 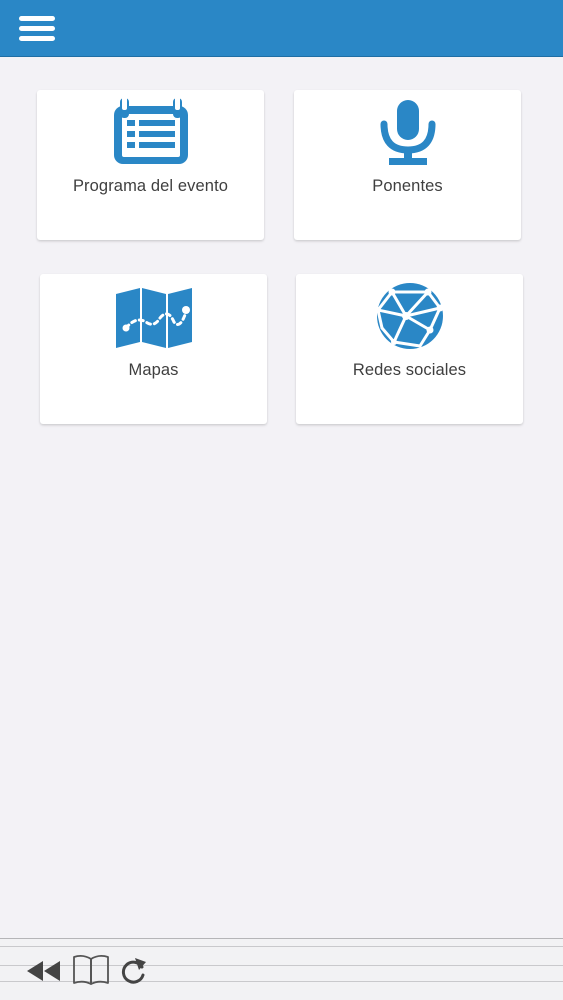 What do you see at coordinates (281, 969) in the screenshot?
I see `browser-toolbar` at bounding box center [281, 969].